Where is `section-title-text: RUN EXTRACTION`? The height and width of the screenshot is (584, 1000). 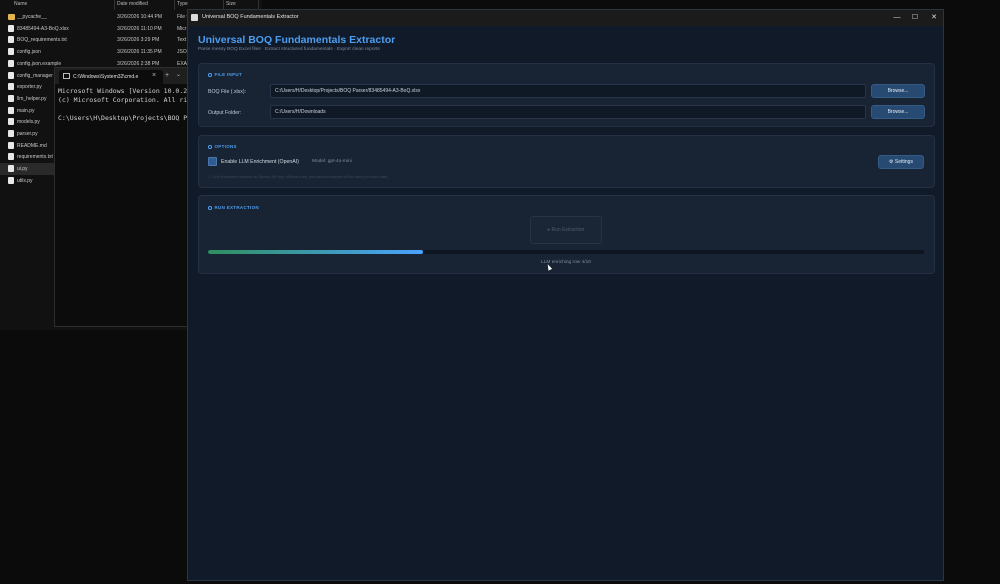 section-title-text: RUN EXTRACTION is located at coordinates (236, 207).